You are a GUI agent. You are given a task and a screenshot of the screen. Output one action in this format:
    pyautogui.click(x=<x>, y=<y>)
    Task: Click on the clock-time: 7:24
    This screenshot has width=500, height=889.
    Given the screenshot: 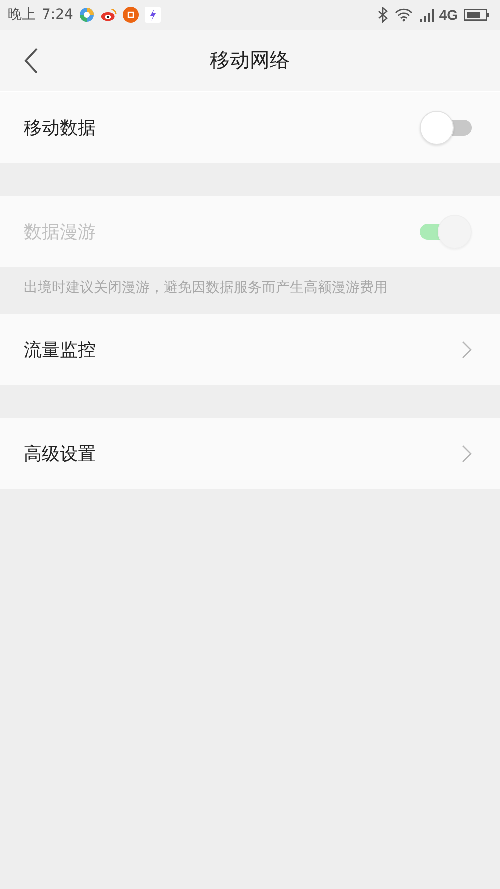 What is the action you would take?
    pyautogui.click(x=58, y=15)
    